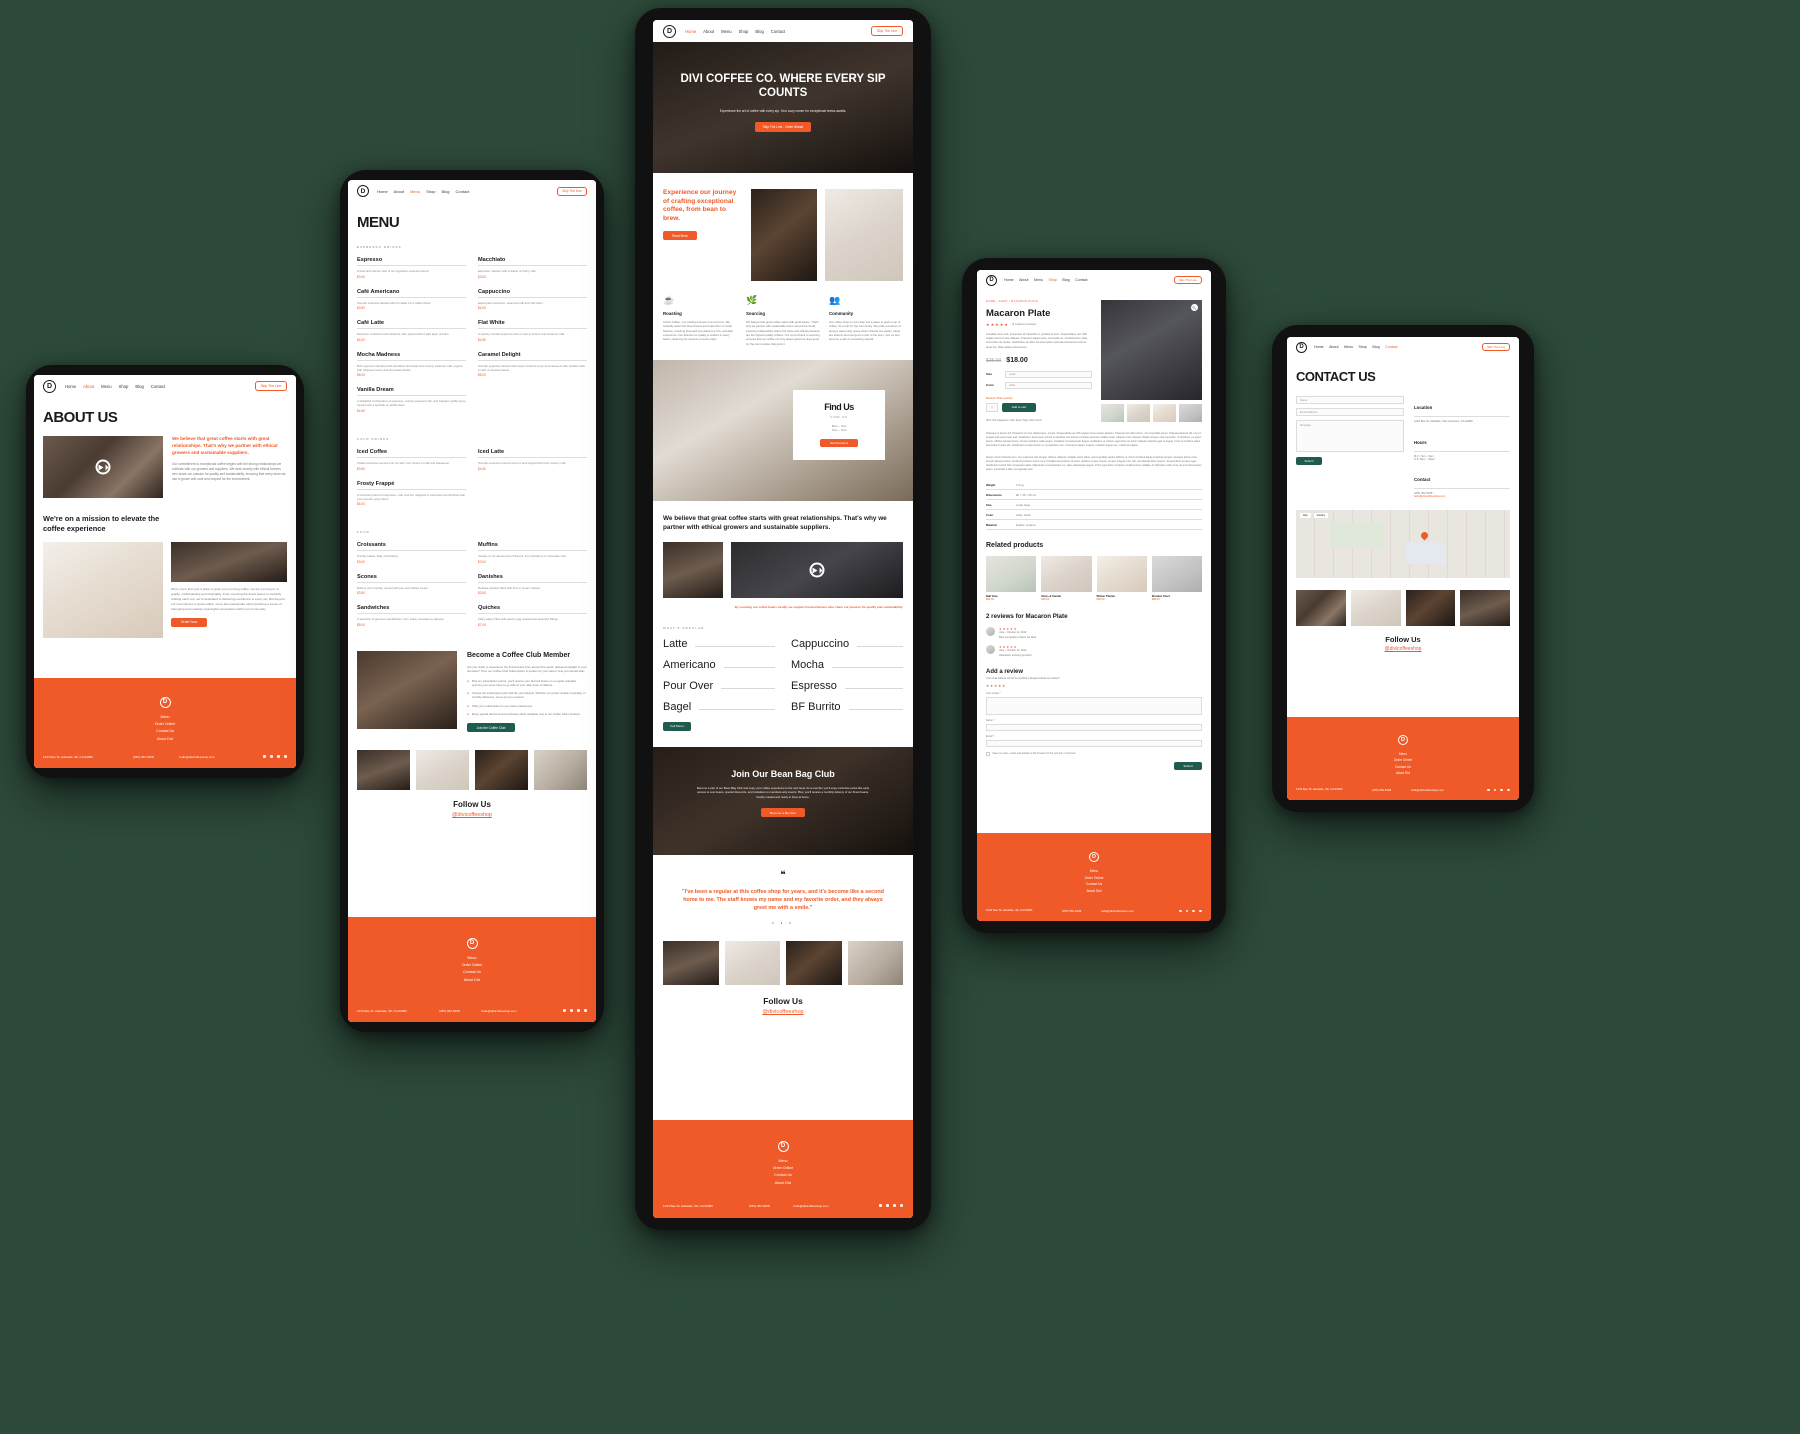  Describe the element at coordinates (1350, 400) in the screenshot. I see `name-input: Name` at that location.